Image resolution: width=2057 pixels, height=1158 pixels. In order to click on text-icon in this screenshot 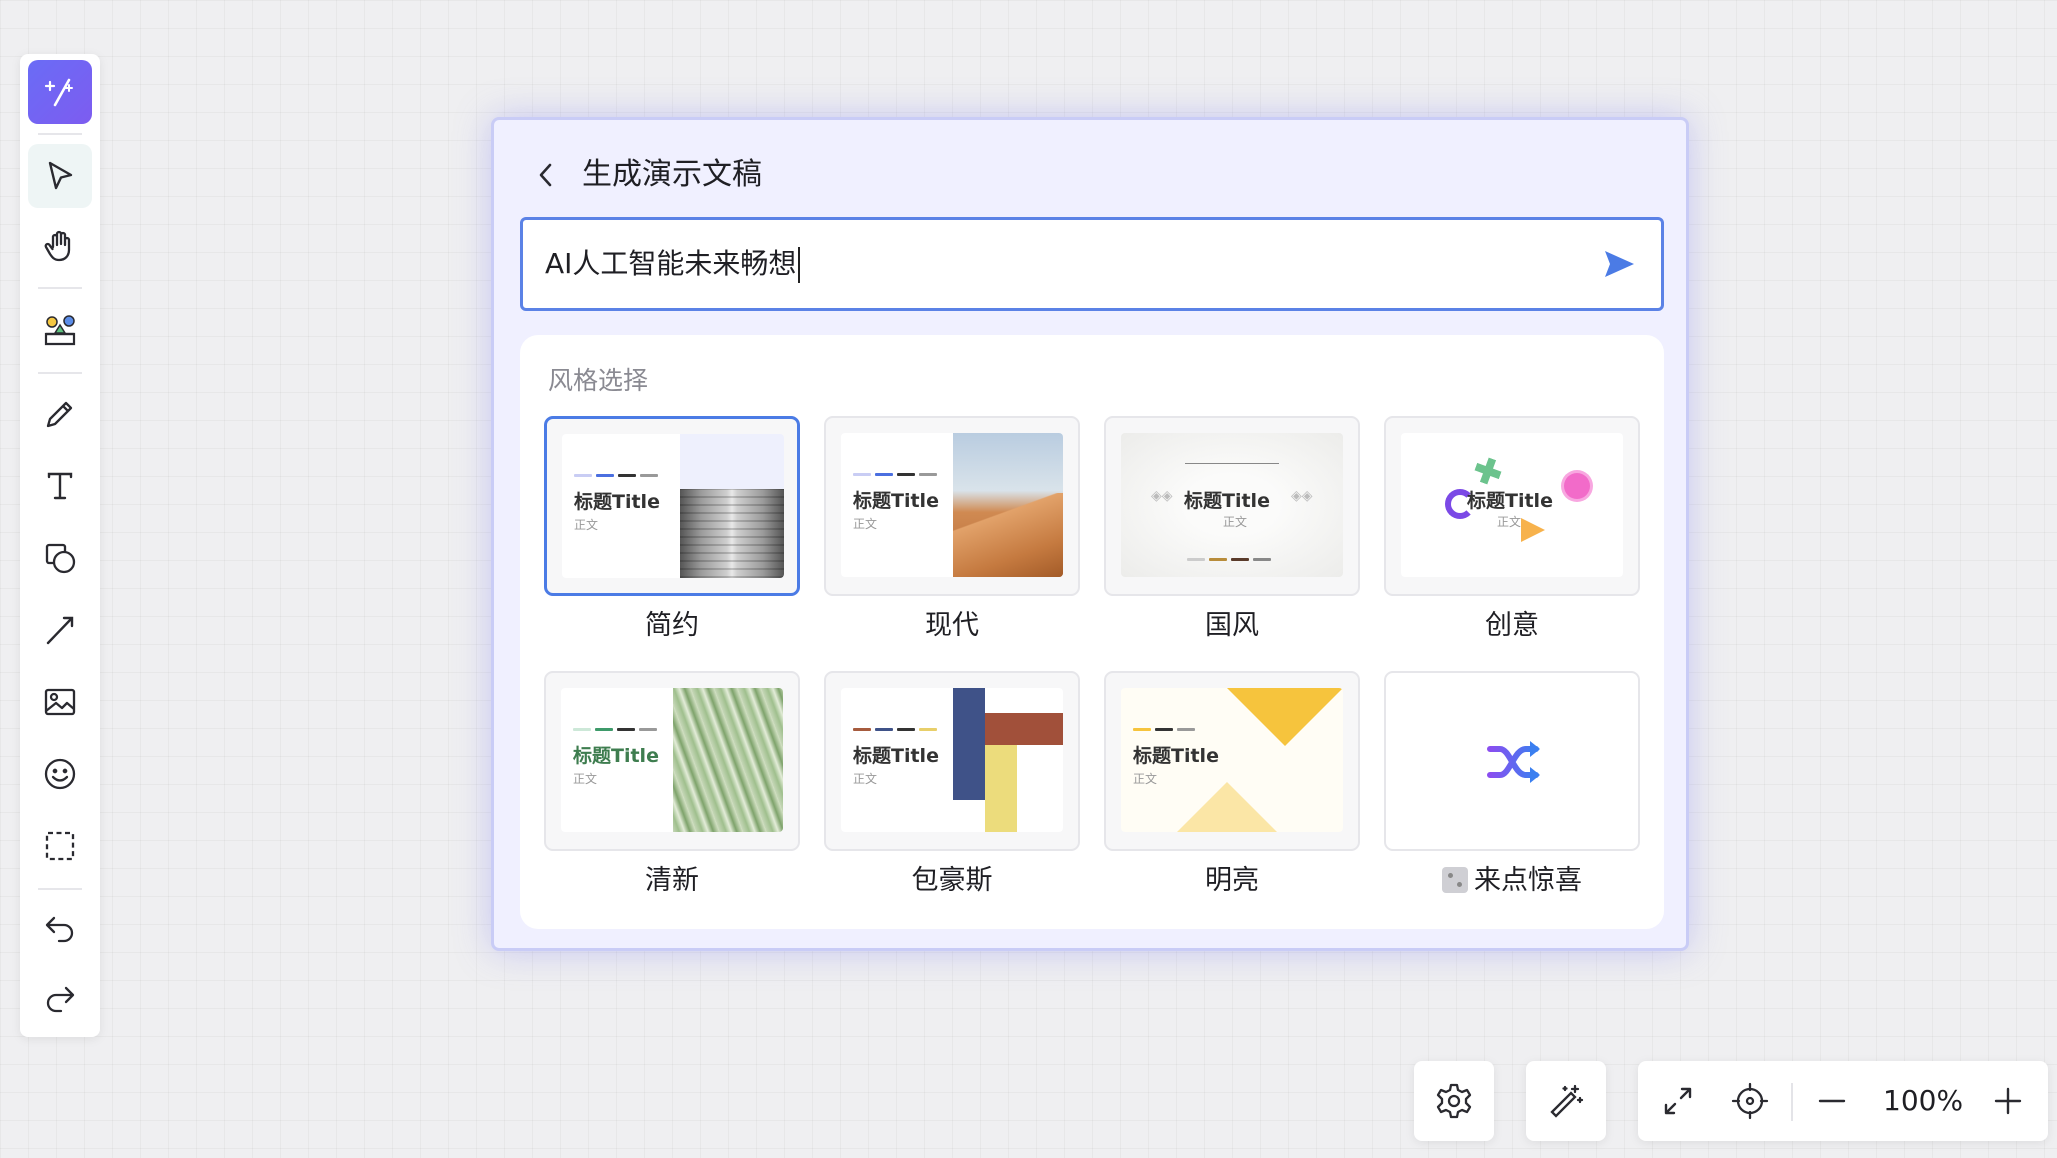, I will do `click(60, 486)`.